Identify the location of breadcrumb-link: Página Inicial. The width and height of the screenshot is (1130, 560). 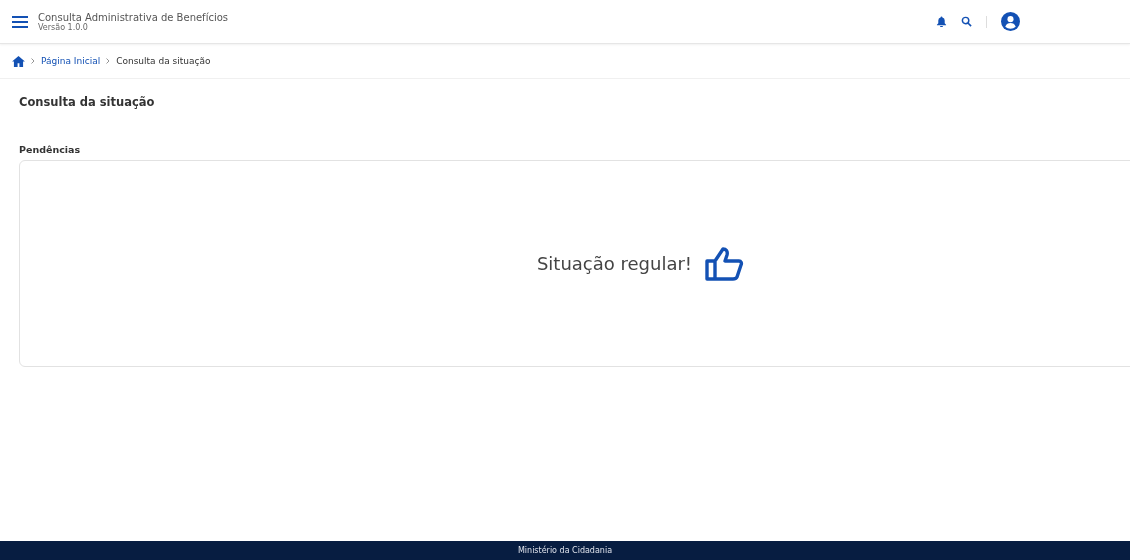
(71, 61).